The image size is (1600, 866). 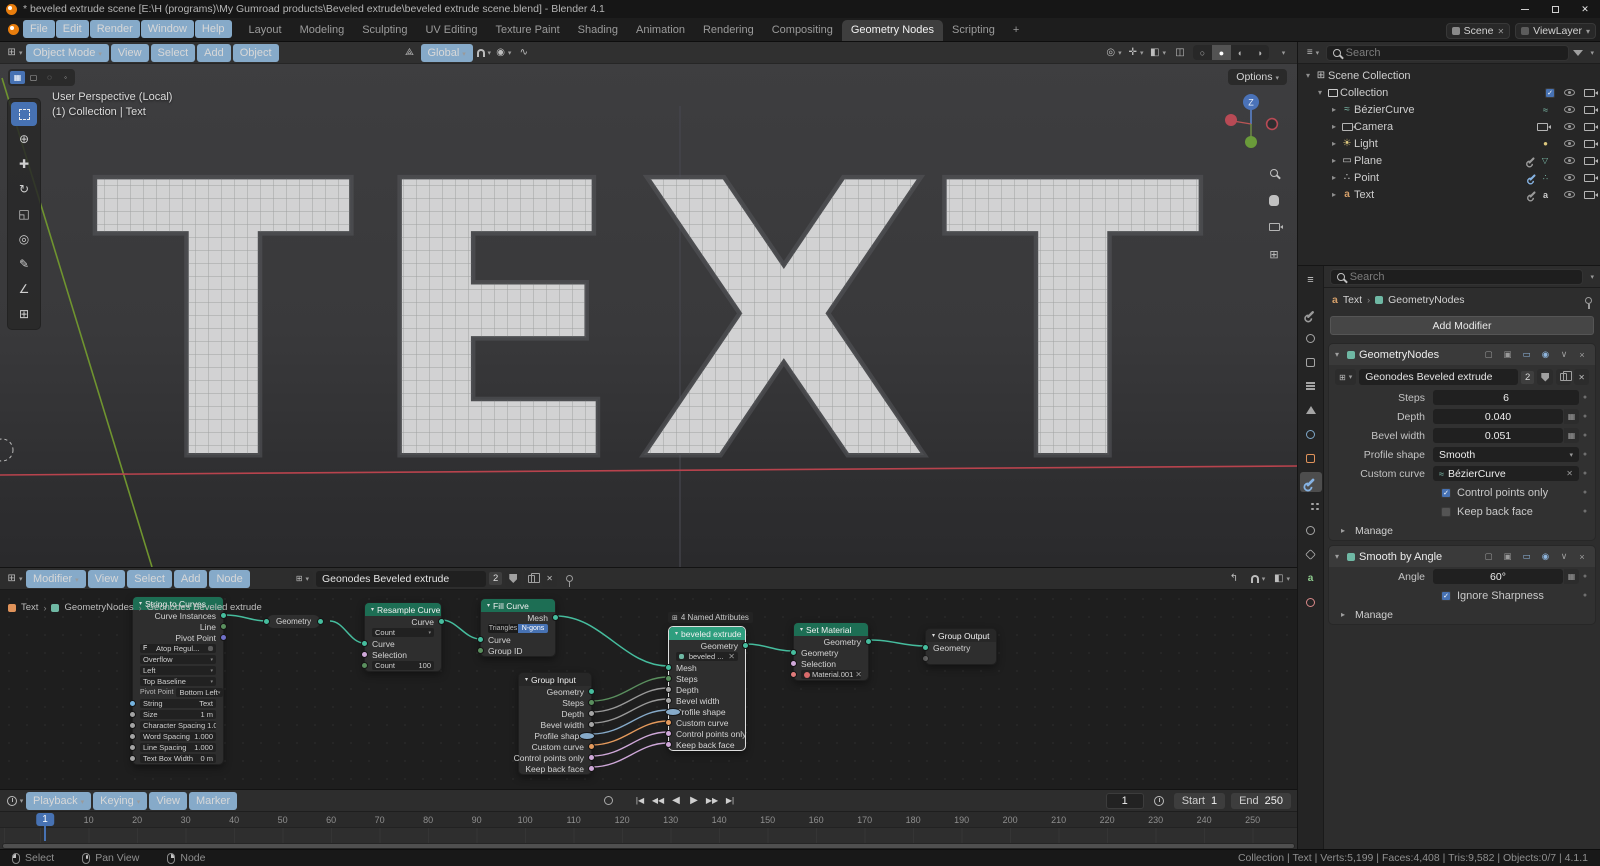 I want to click on keep-back-face-checkbox, so click(x=1446, y=511).